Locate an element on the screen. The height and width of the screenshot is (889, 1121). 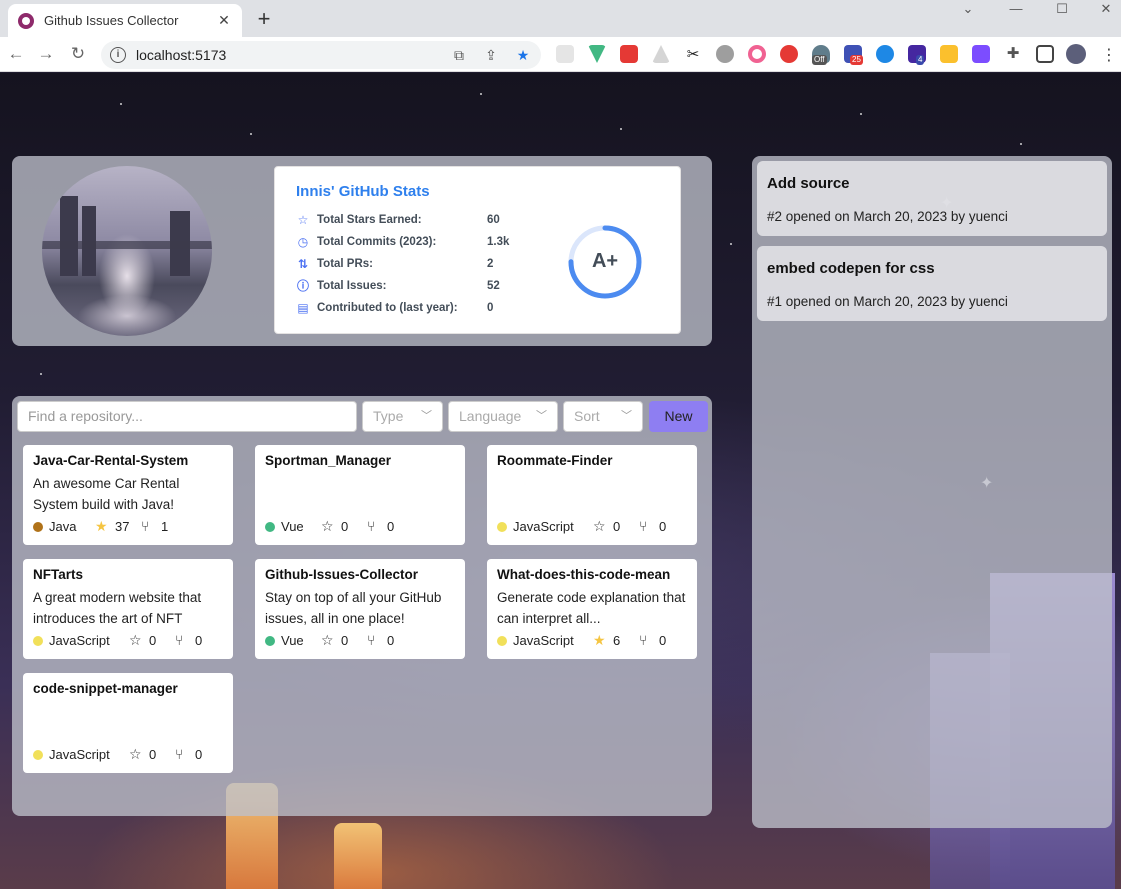
repo-name: What-does-this-code-mean is located at coordinates (592, 576).